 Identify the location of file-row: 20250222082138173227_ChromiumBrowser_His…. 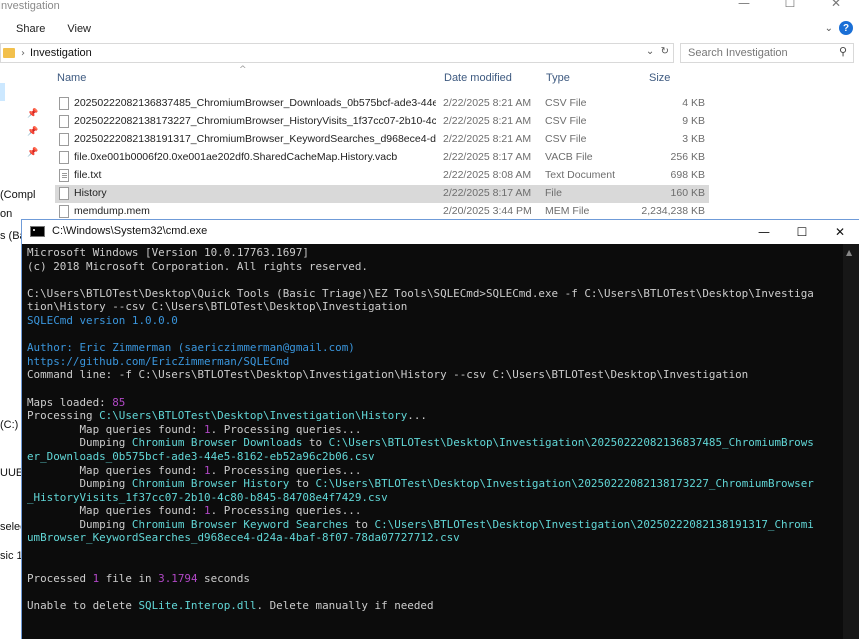
(382, 122).